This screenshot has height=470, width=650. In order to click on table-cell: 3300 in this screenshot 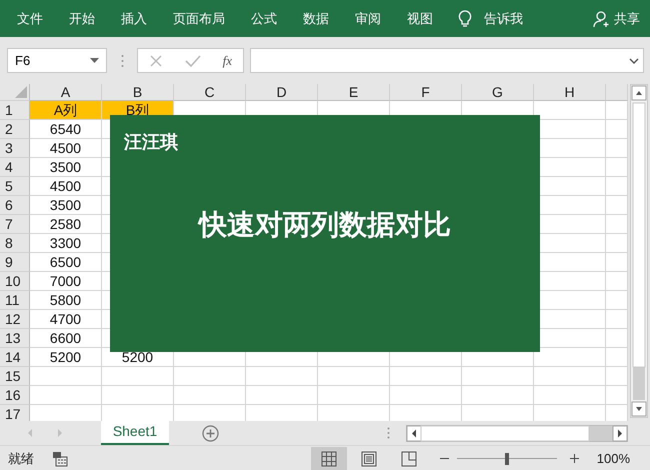, I will do `click(66, 243)`.